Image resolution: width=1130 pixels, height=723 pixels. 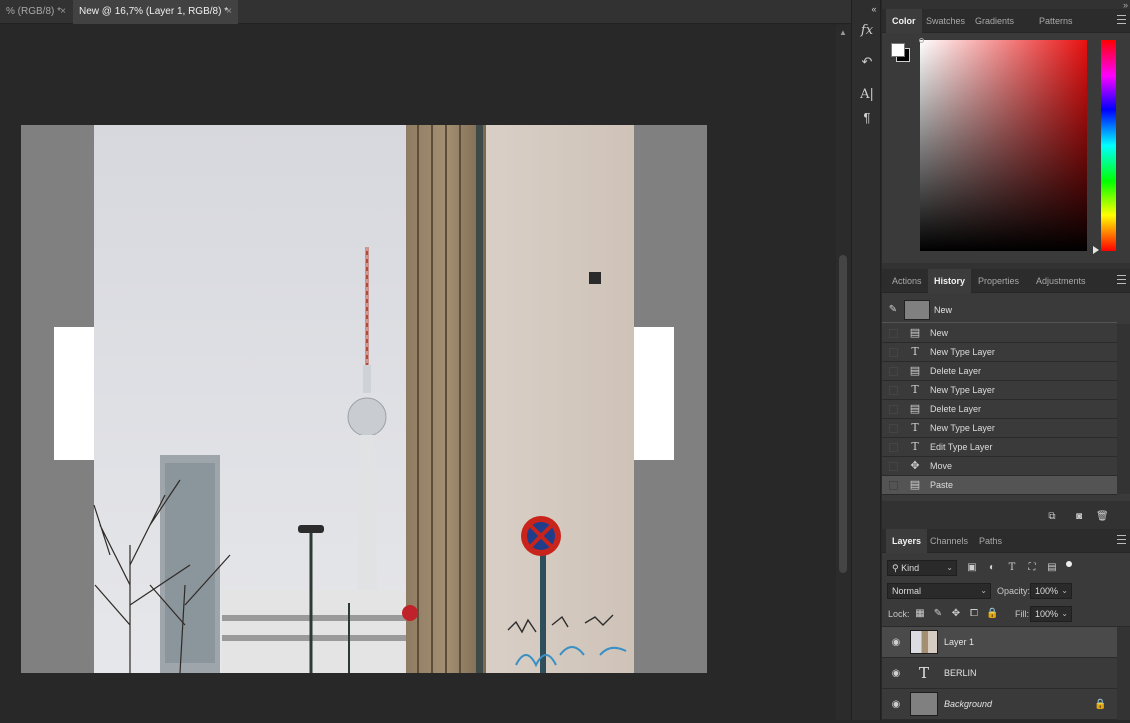 I want to click on tab-swatches: Swatches, so click(x=945, y=21).